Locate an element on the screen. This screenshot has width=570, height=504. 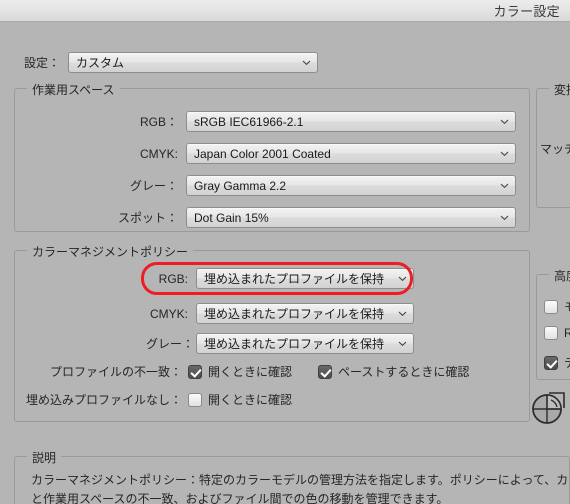
title-bar: カラー設定 is located at coordinates (285, 11).